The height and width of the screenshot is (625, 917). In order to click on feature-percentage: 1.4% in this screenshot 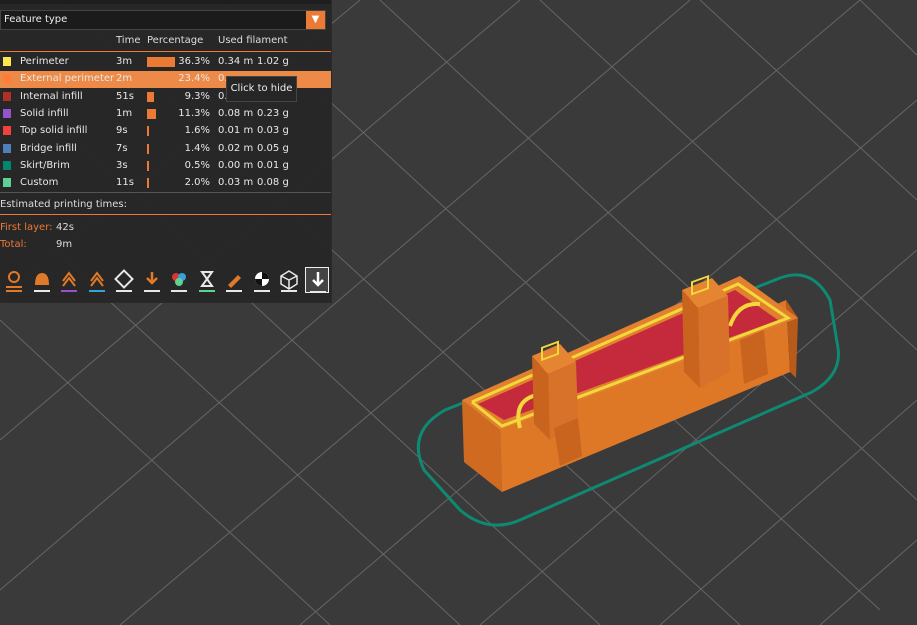, I will do `click(197, 148)`.